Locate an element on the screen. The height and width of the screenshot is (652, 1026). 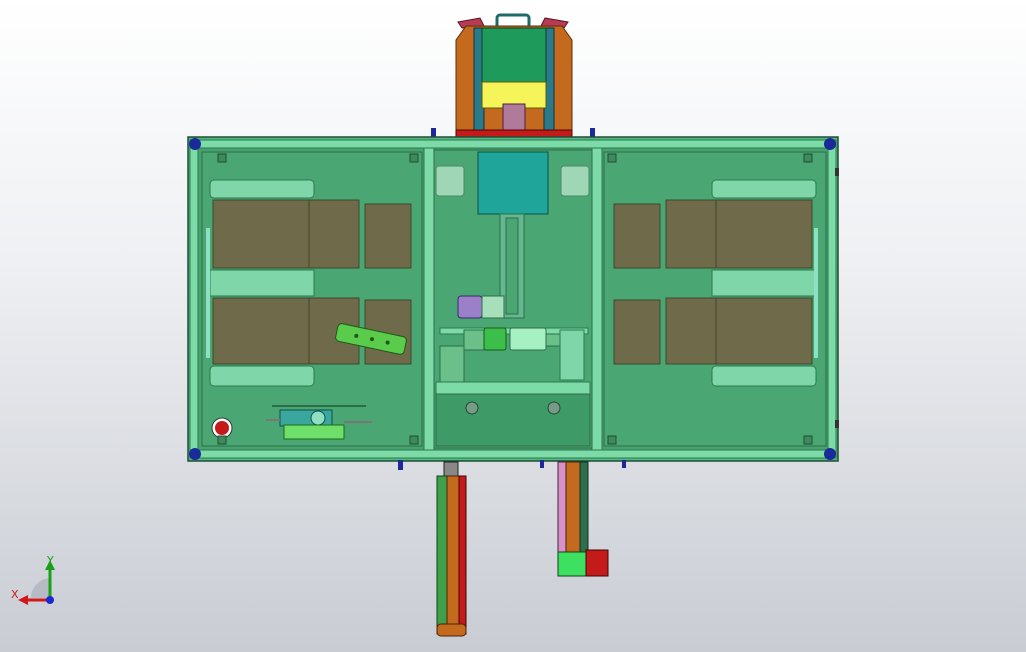
corner-foot-tl is located at coordinates (195, 144).